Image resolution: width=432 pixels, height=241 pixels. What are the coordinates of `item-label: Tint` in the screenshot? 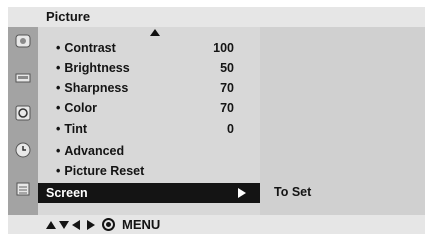 It's located at (76, 129).